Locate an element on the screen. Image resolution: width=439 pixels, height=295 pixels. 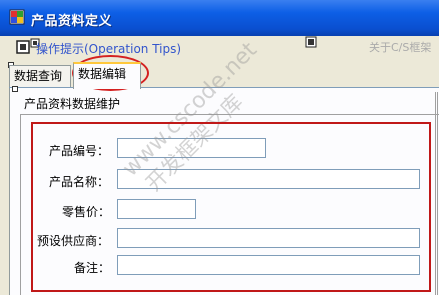
group-title: 产品资料数据维护 is located at coordinates (72, 104).